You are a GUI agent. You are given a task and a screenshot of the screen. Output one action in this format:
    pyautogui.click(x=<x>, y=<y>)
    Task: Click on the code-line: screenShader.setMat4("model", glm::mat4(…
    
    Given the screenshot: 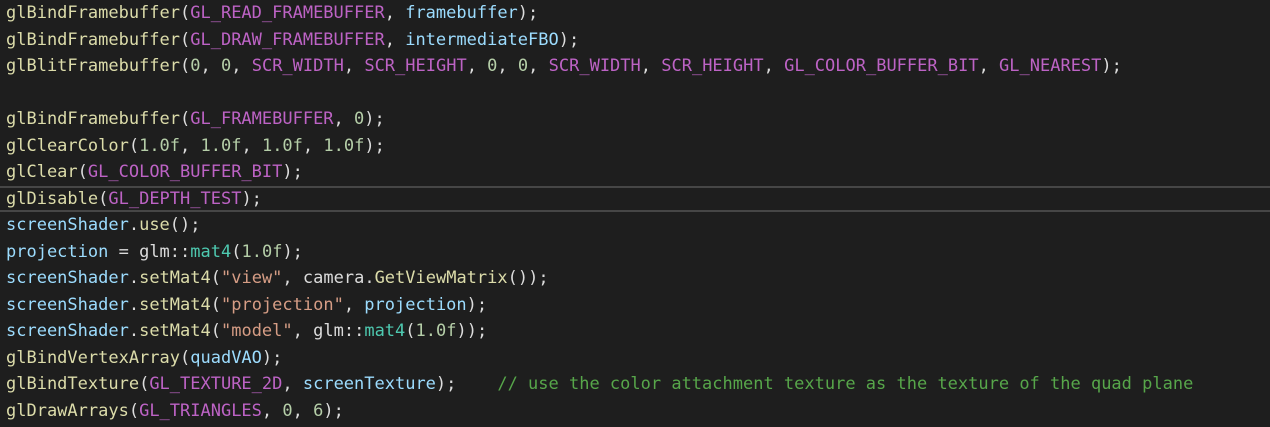 What is the action you would take?
    pyautogui.click(x=635, y=331)
    